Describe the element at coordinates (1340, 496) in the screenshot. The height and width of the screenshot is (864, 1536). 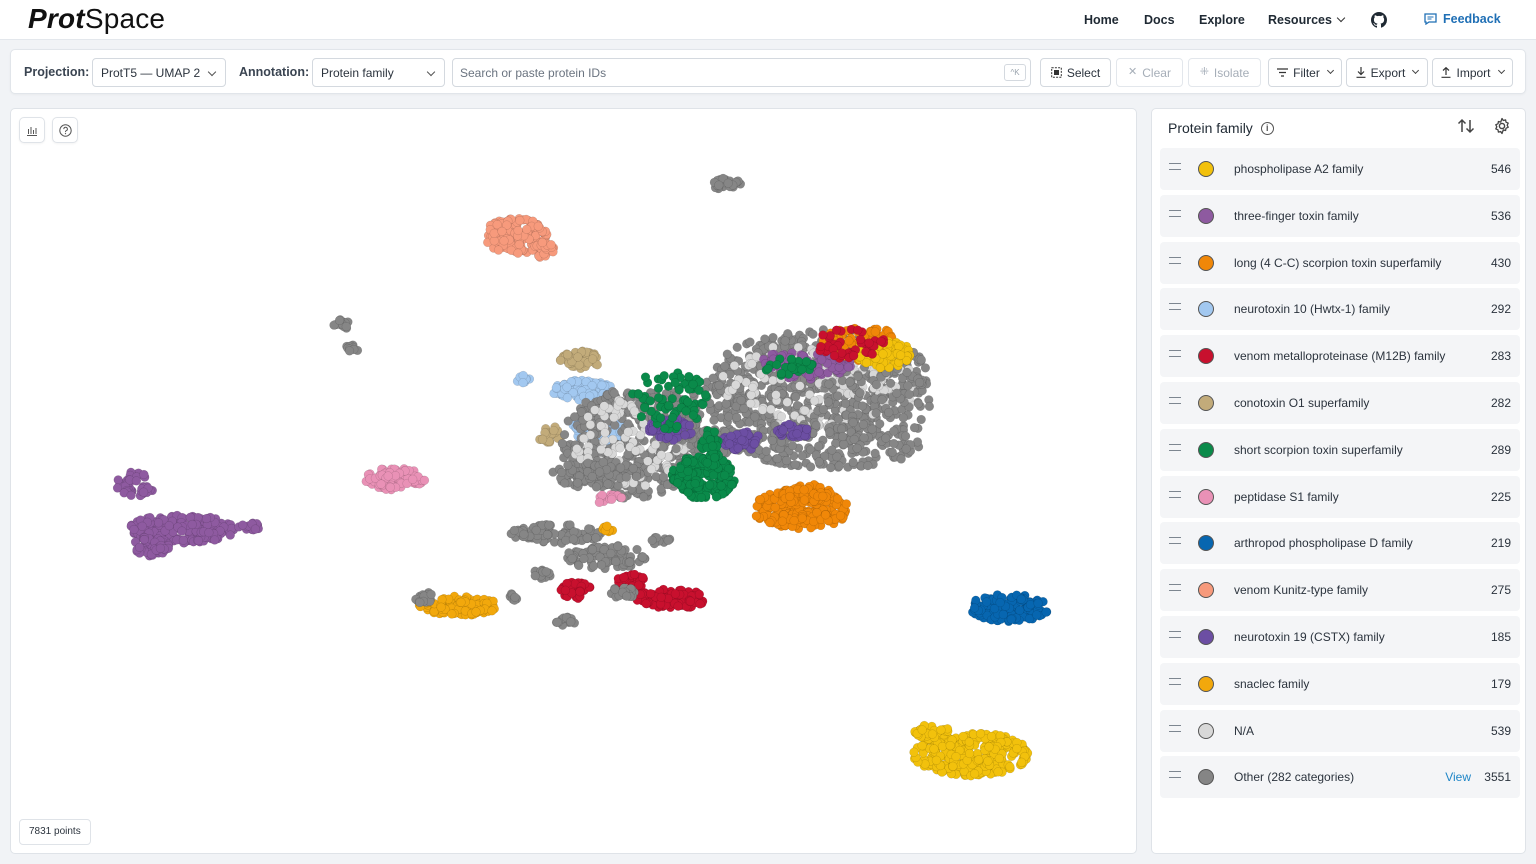
I see `legend-item: peptidase S1 family 225` at that location.